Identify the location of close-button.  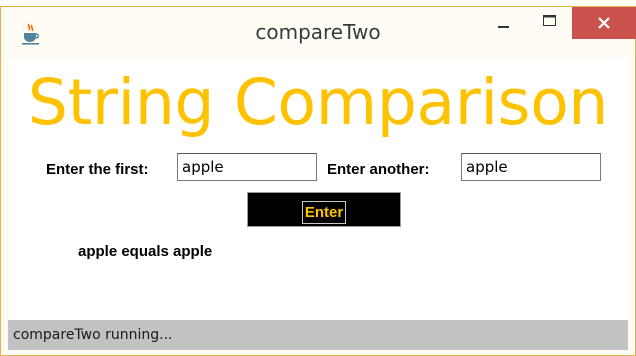
(604, 23).